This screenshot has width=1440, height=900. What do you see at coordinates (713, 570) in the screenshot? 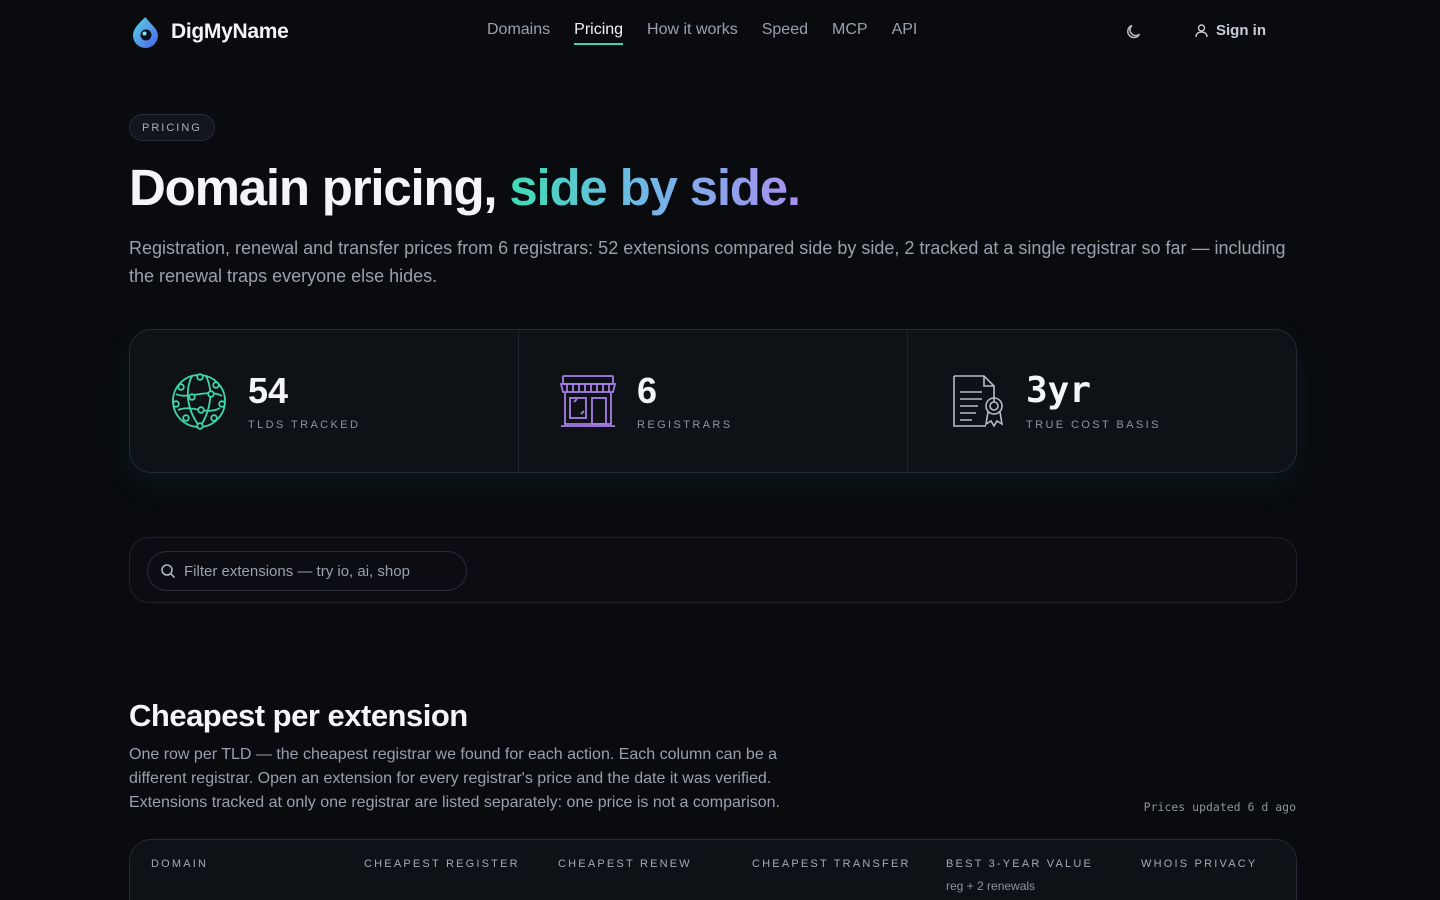
I see `filter-panel` at bounding box center [713, 570].